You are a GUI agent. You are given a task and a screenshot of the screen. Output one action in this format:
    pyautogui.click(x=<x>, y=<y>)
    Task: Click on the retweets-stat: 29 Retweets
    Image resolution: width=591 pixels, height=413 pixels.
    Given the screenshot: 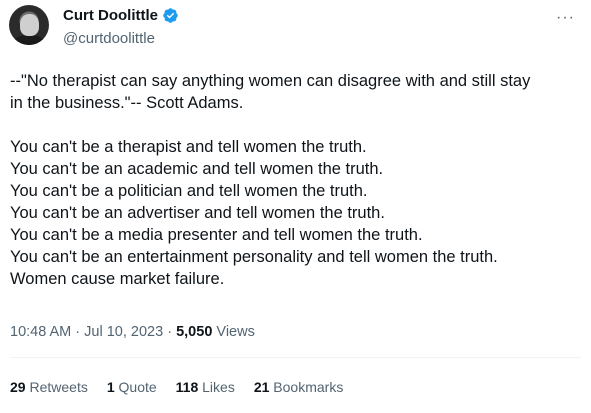 What is the action you would take?
    pyautogui.click(x=49, y=387)
    